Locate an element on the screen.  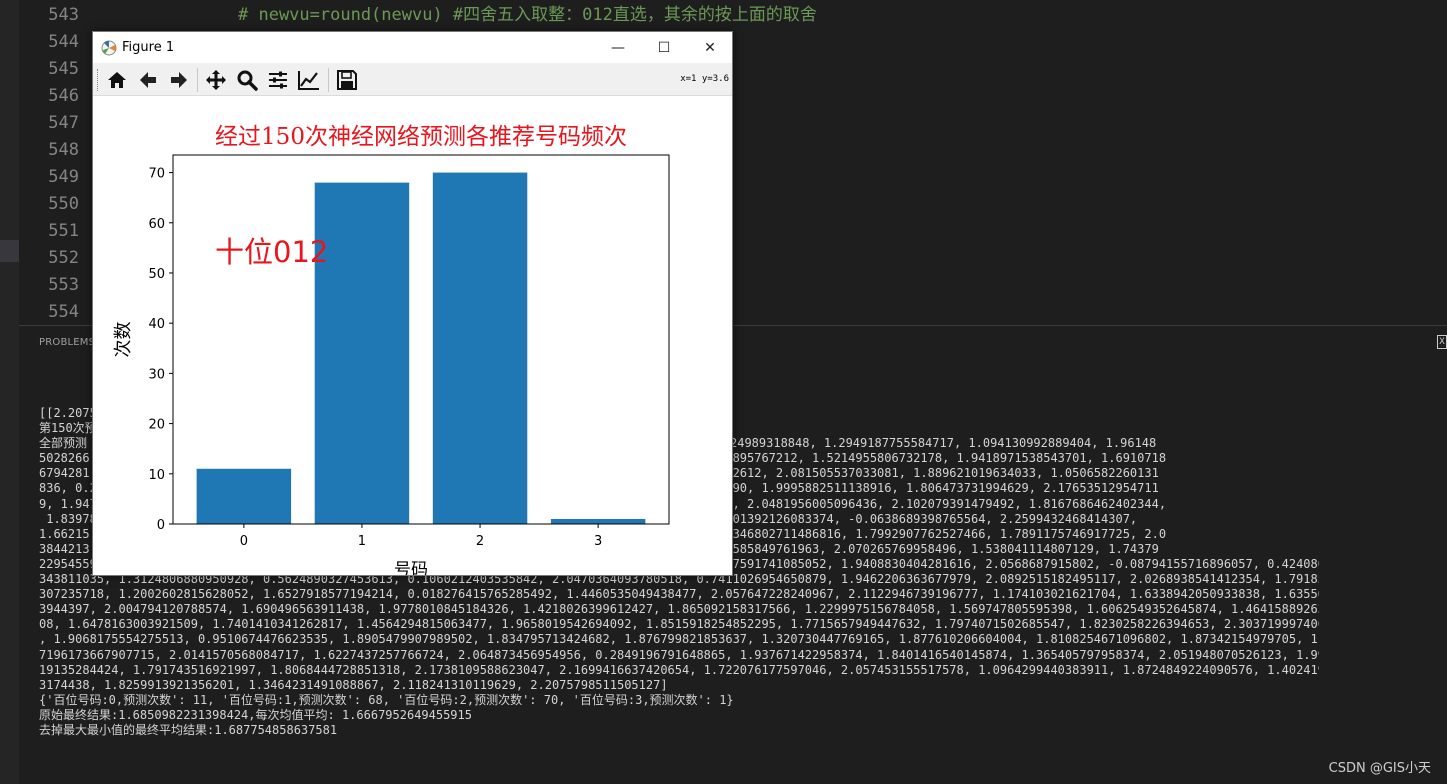
activity-bar is located at coordinates (9, 392).